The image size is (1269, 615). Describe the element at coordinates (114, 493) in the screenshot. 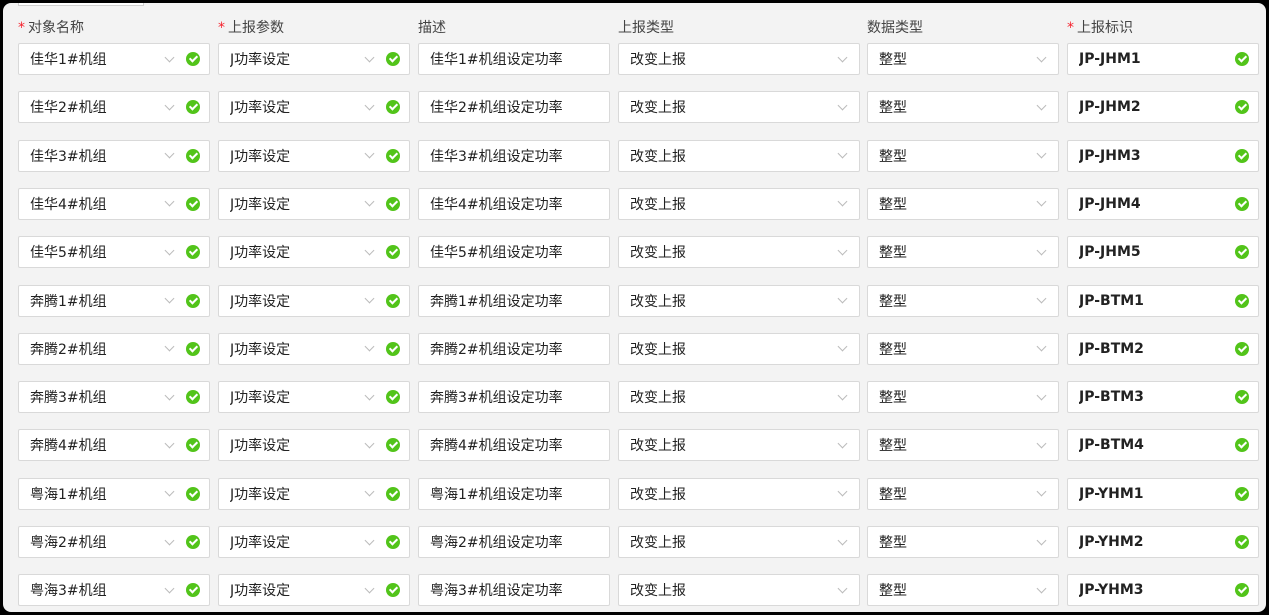

I see `object-name-select: 粤海1#机组` at that location.